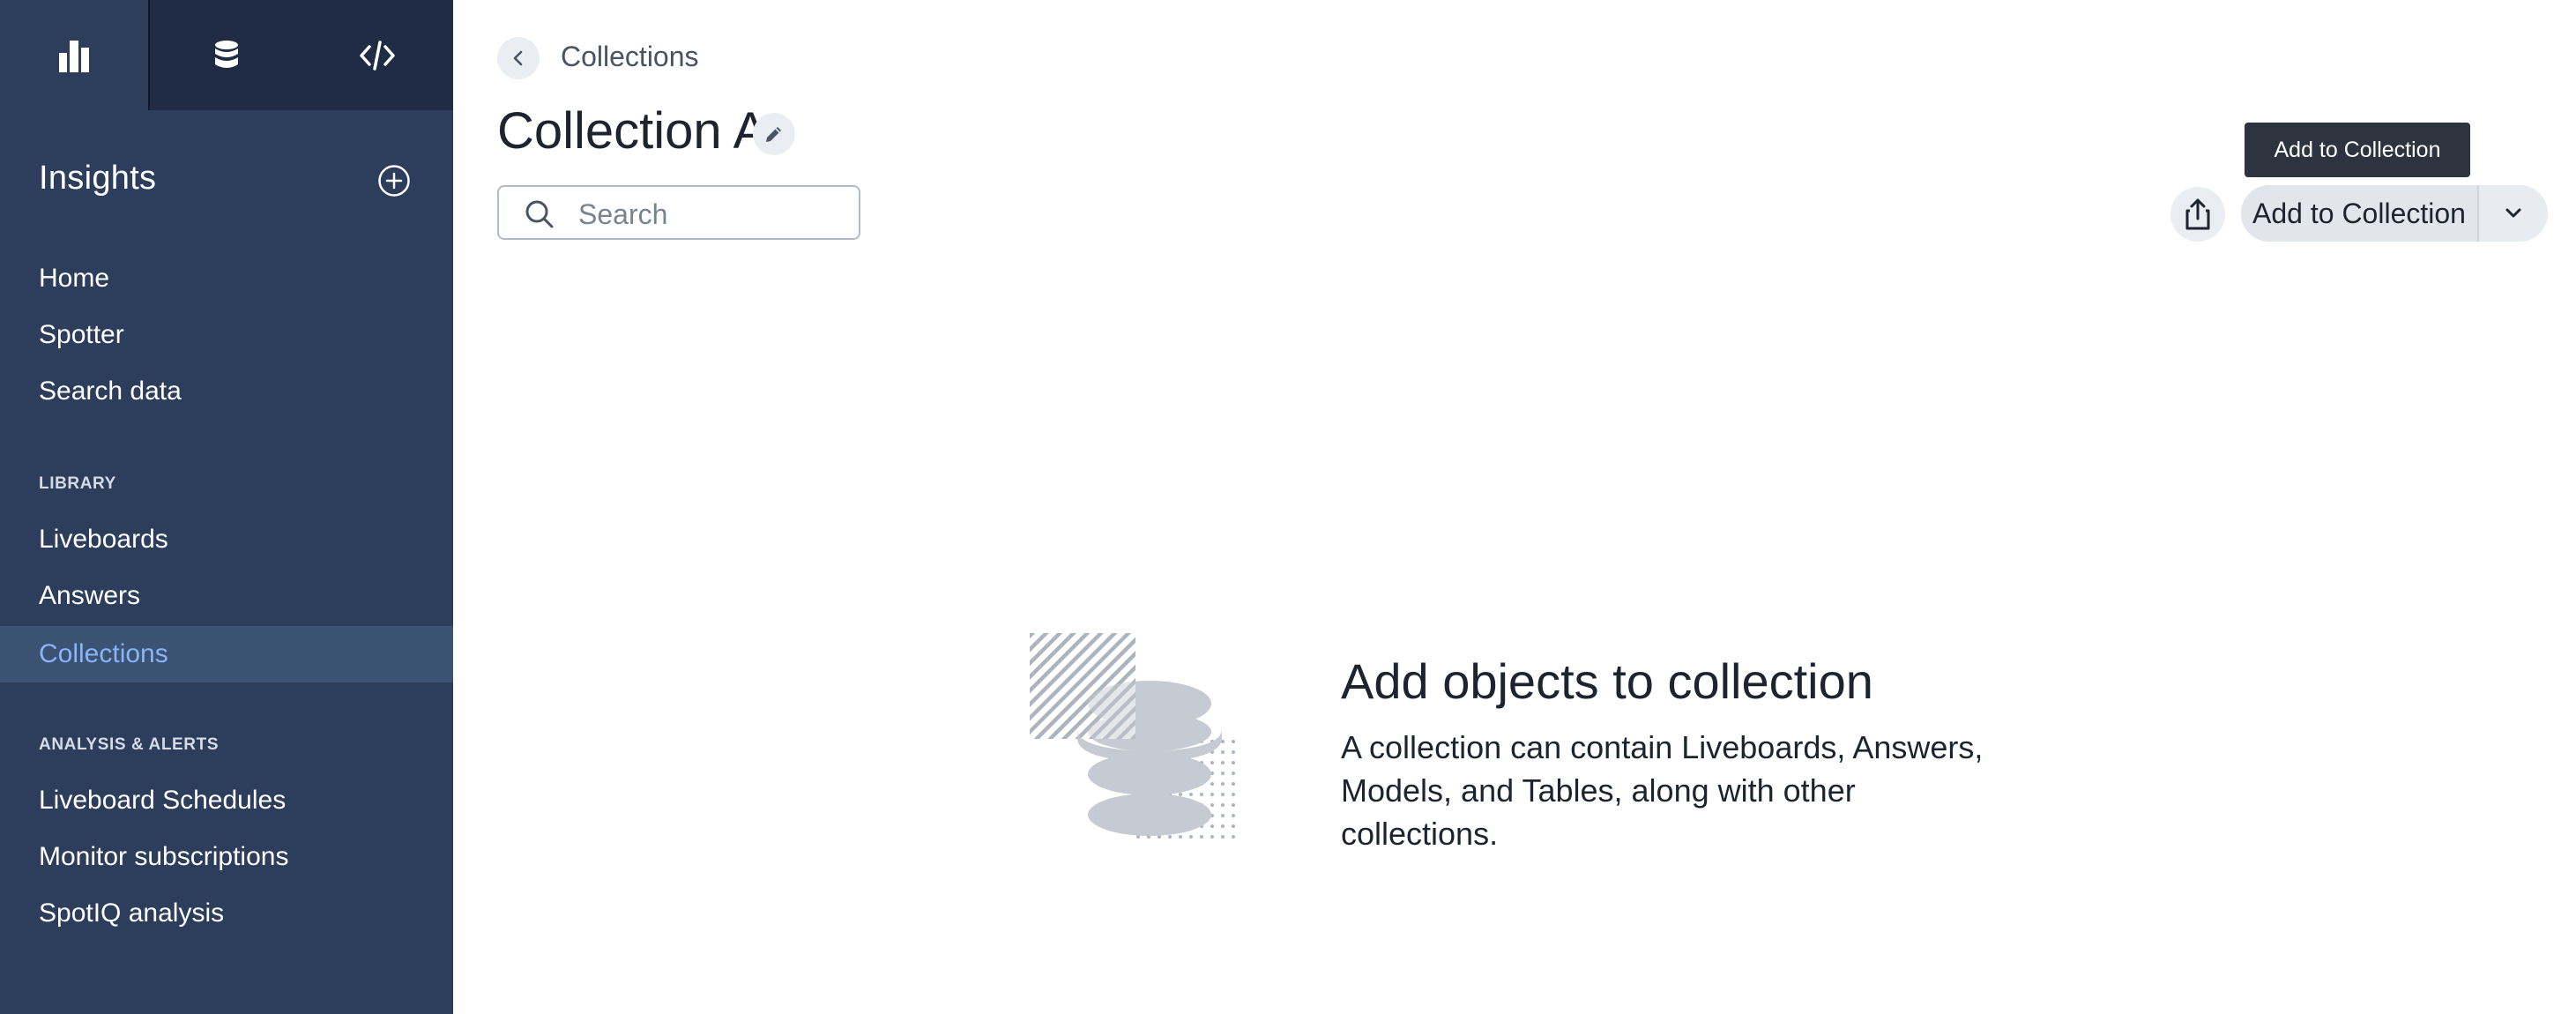 This screenshot has width=2576, height=1014. I want to click on back-button, so click(518, 58).